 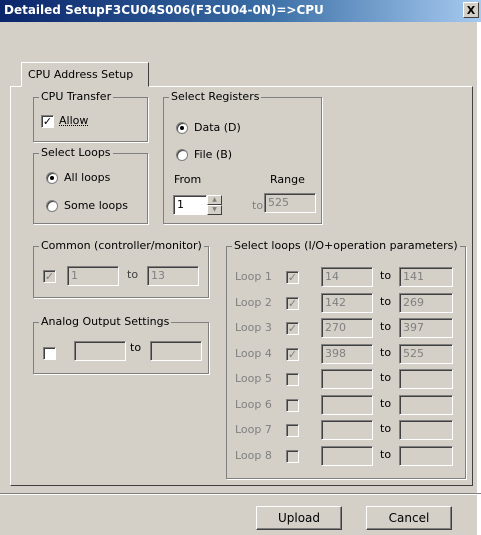 What do you see at coordinates (121, 245) in the screenshot?
I see `common-title: Common (controller/monitor)` at bounding box center [121, 245].